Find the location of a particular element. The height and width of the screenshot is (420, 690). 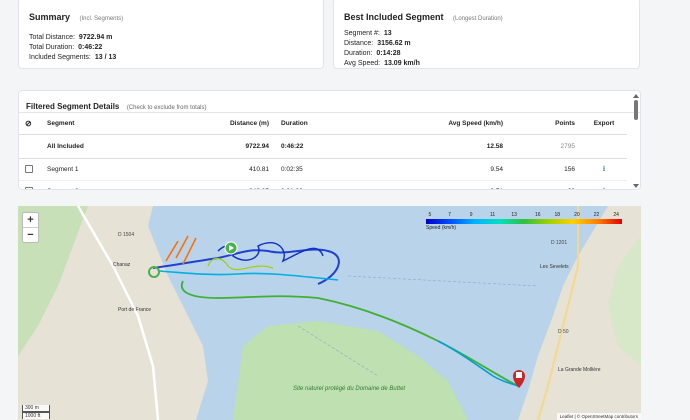

park-area is located at coordinates (350, 370).